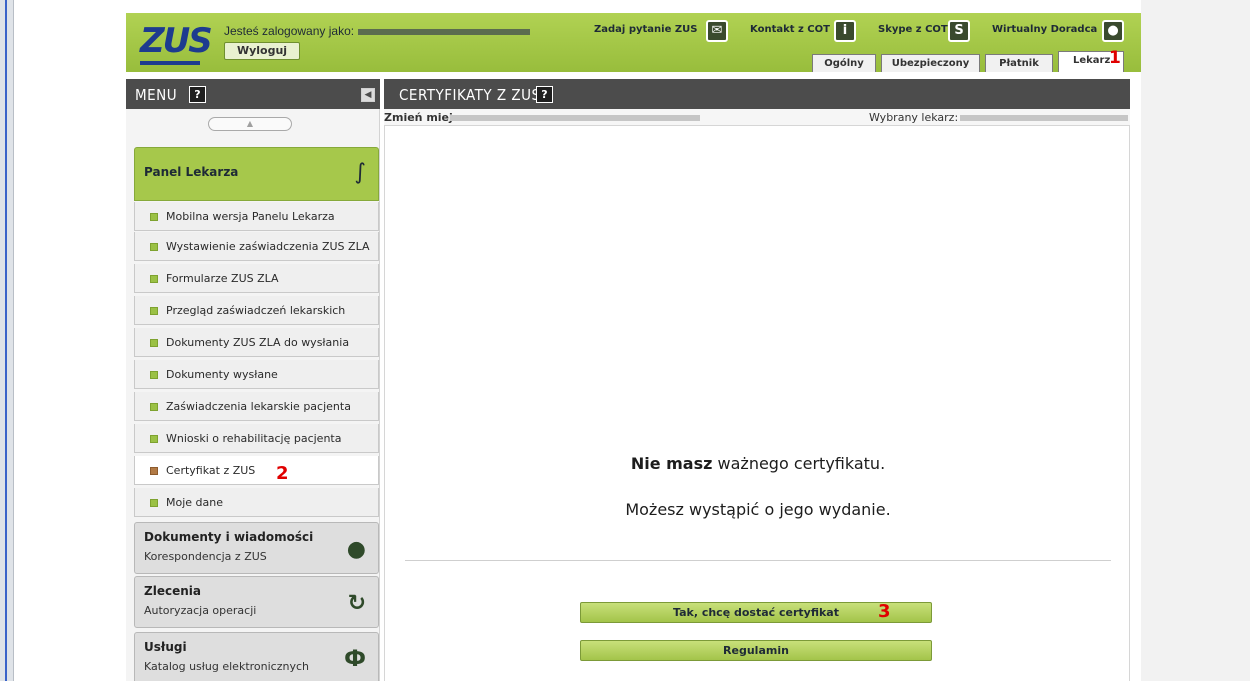 This screenshot has width=1250, height=681. Describe the element at coordinates (356, 549) in the screenshot. I see `speech-bubble-icon: ●` at that location.